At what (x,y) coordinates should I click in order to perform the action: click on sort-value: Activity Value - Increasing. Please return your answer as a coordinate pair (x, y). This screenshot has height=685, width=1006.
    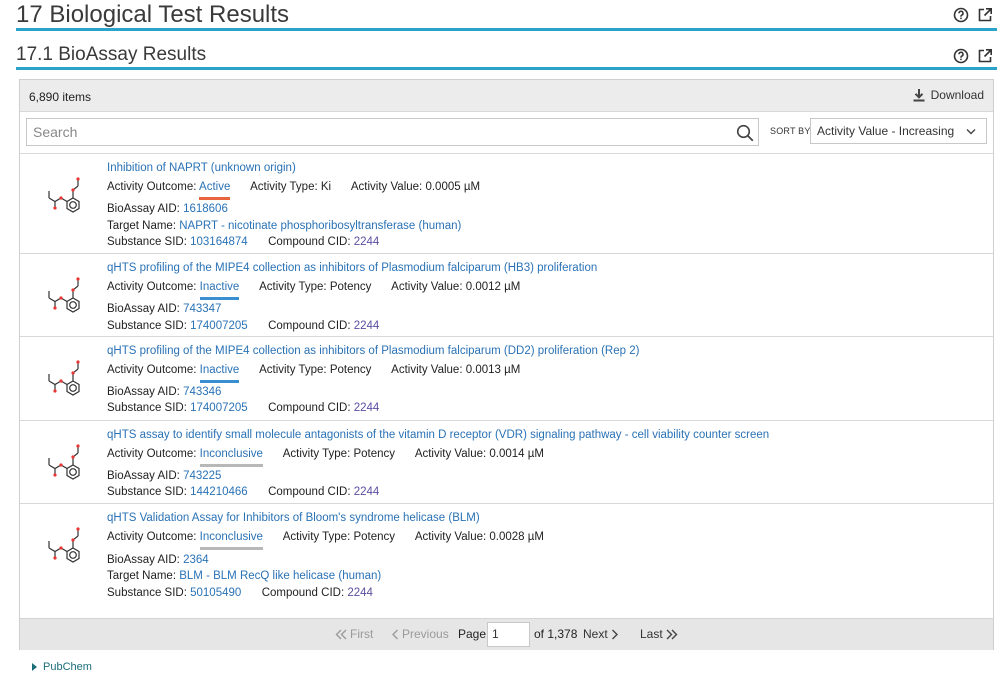
    Looking at the image, I should click on (886, 131).